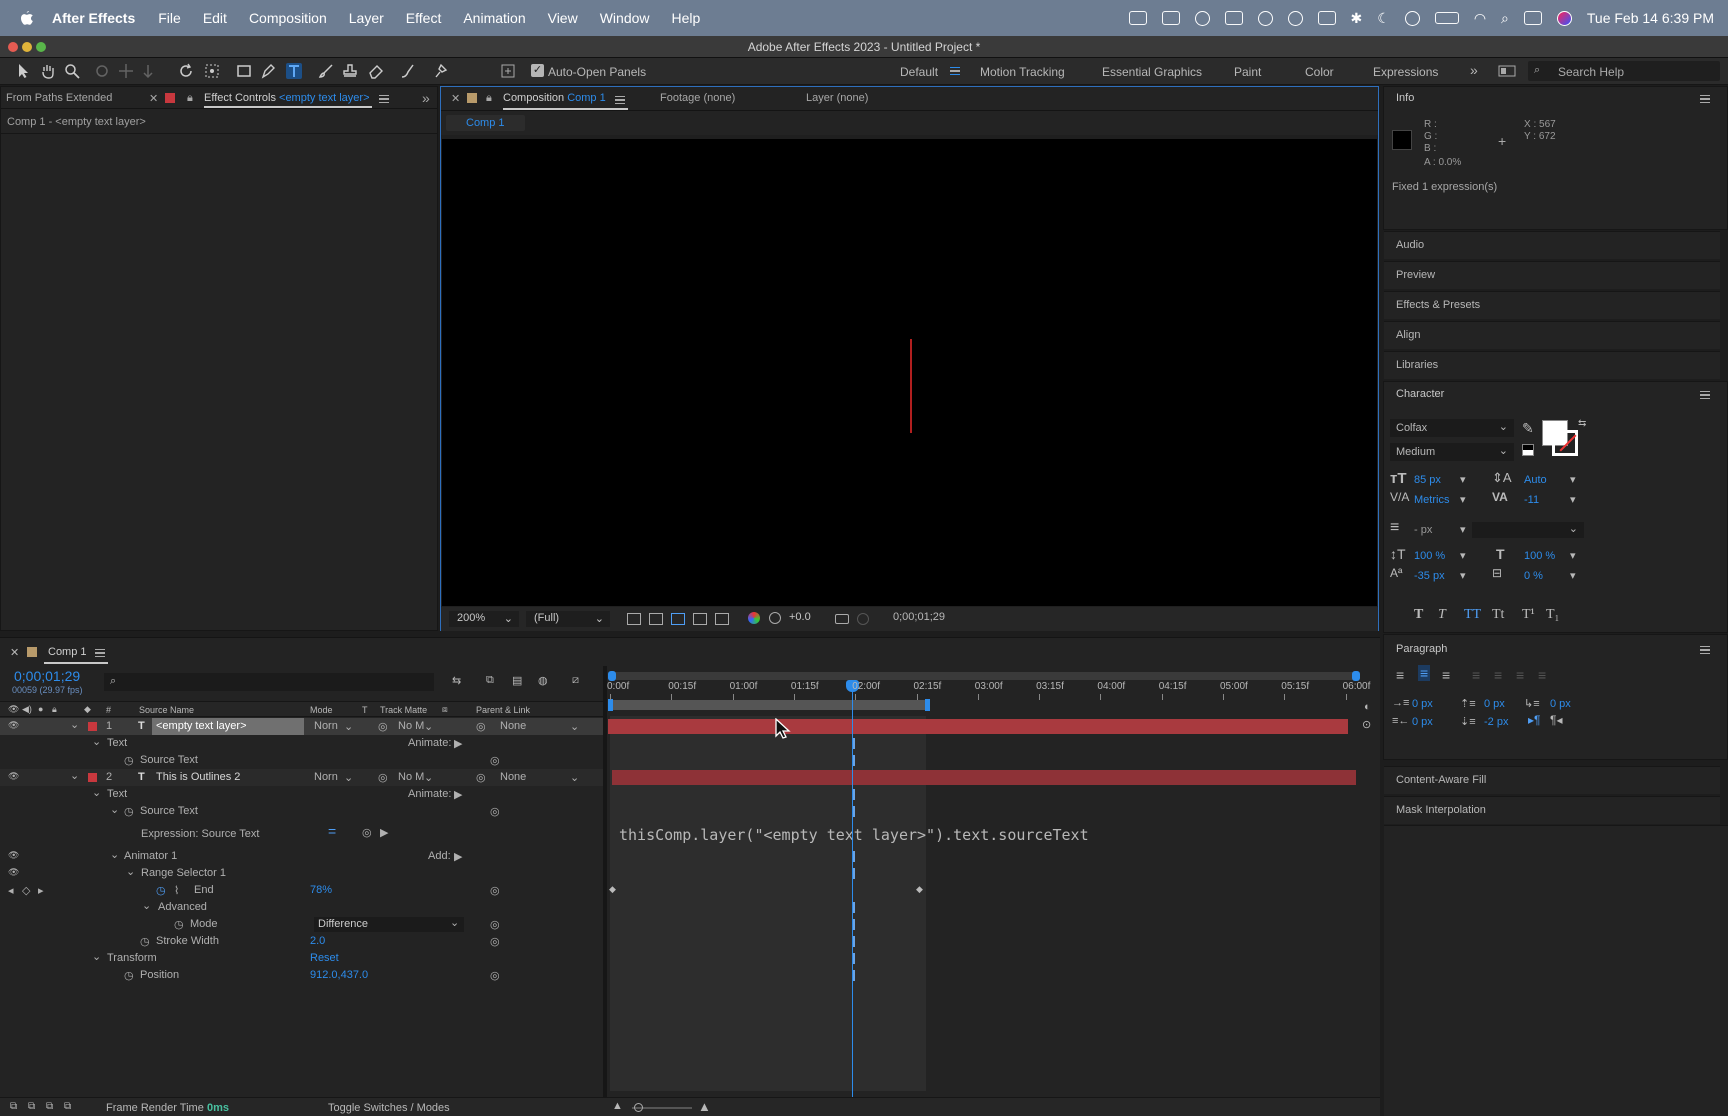 The width and height of the screenshot is (1728, 1116). What do you see at coordinates (1505, 18) in the screenshot?
I see `search-icon: ⌕` at bounding box center [1505, 18].